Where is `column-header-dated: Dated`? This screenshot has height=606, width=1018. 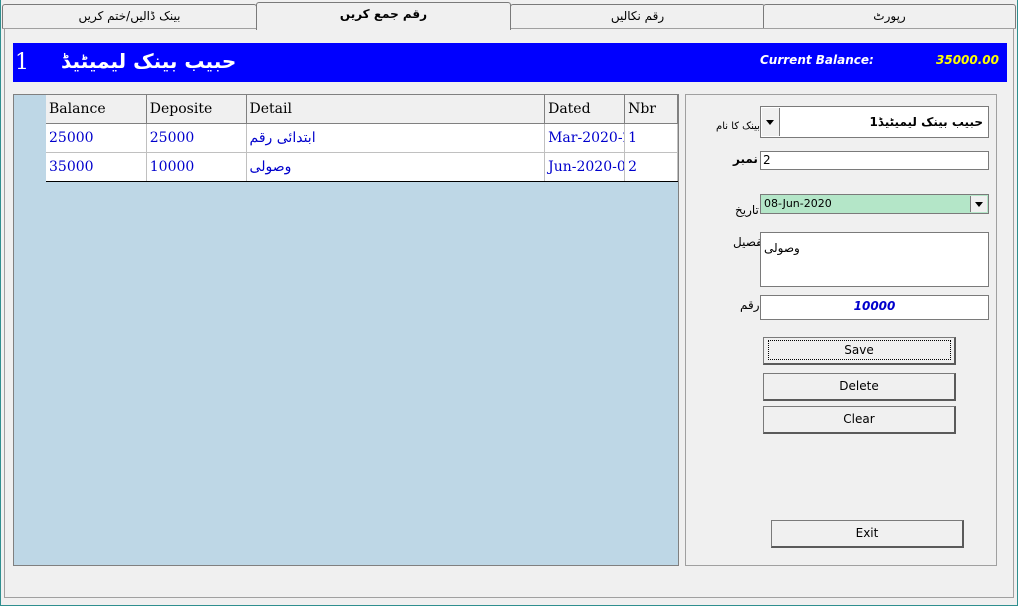 column-header-dated: Dated is located at coordinates (585, 109).